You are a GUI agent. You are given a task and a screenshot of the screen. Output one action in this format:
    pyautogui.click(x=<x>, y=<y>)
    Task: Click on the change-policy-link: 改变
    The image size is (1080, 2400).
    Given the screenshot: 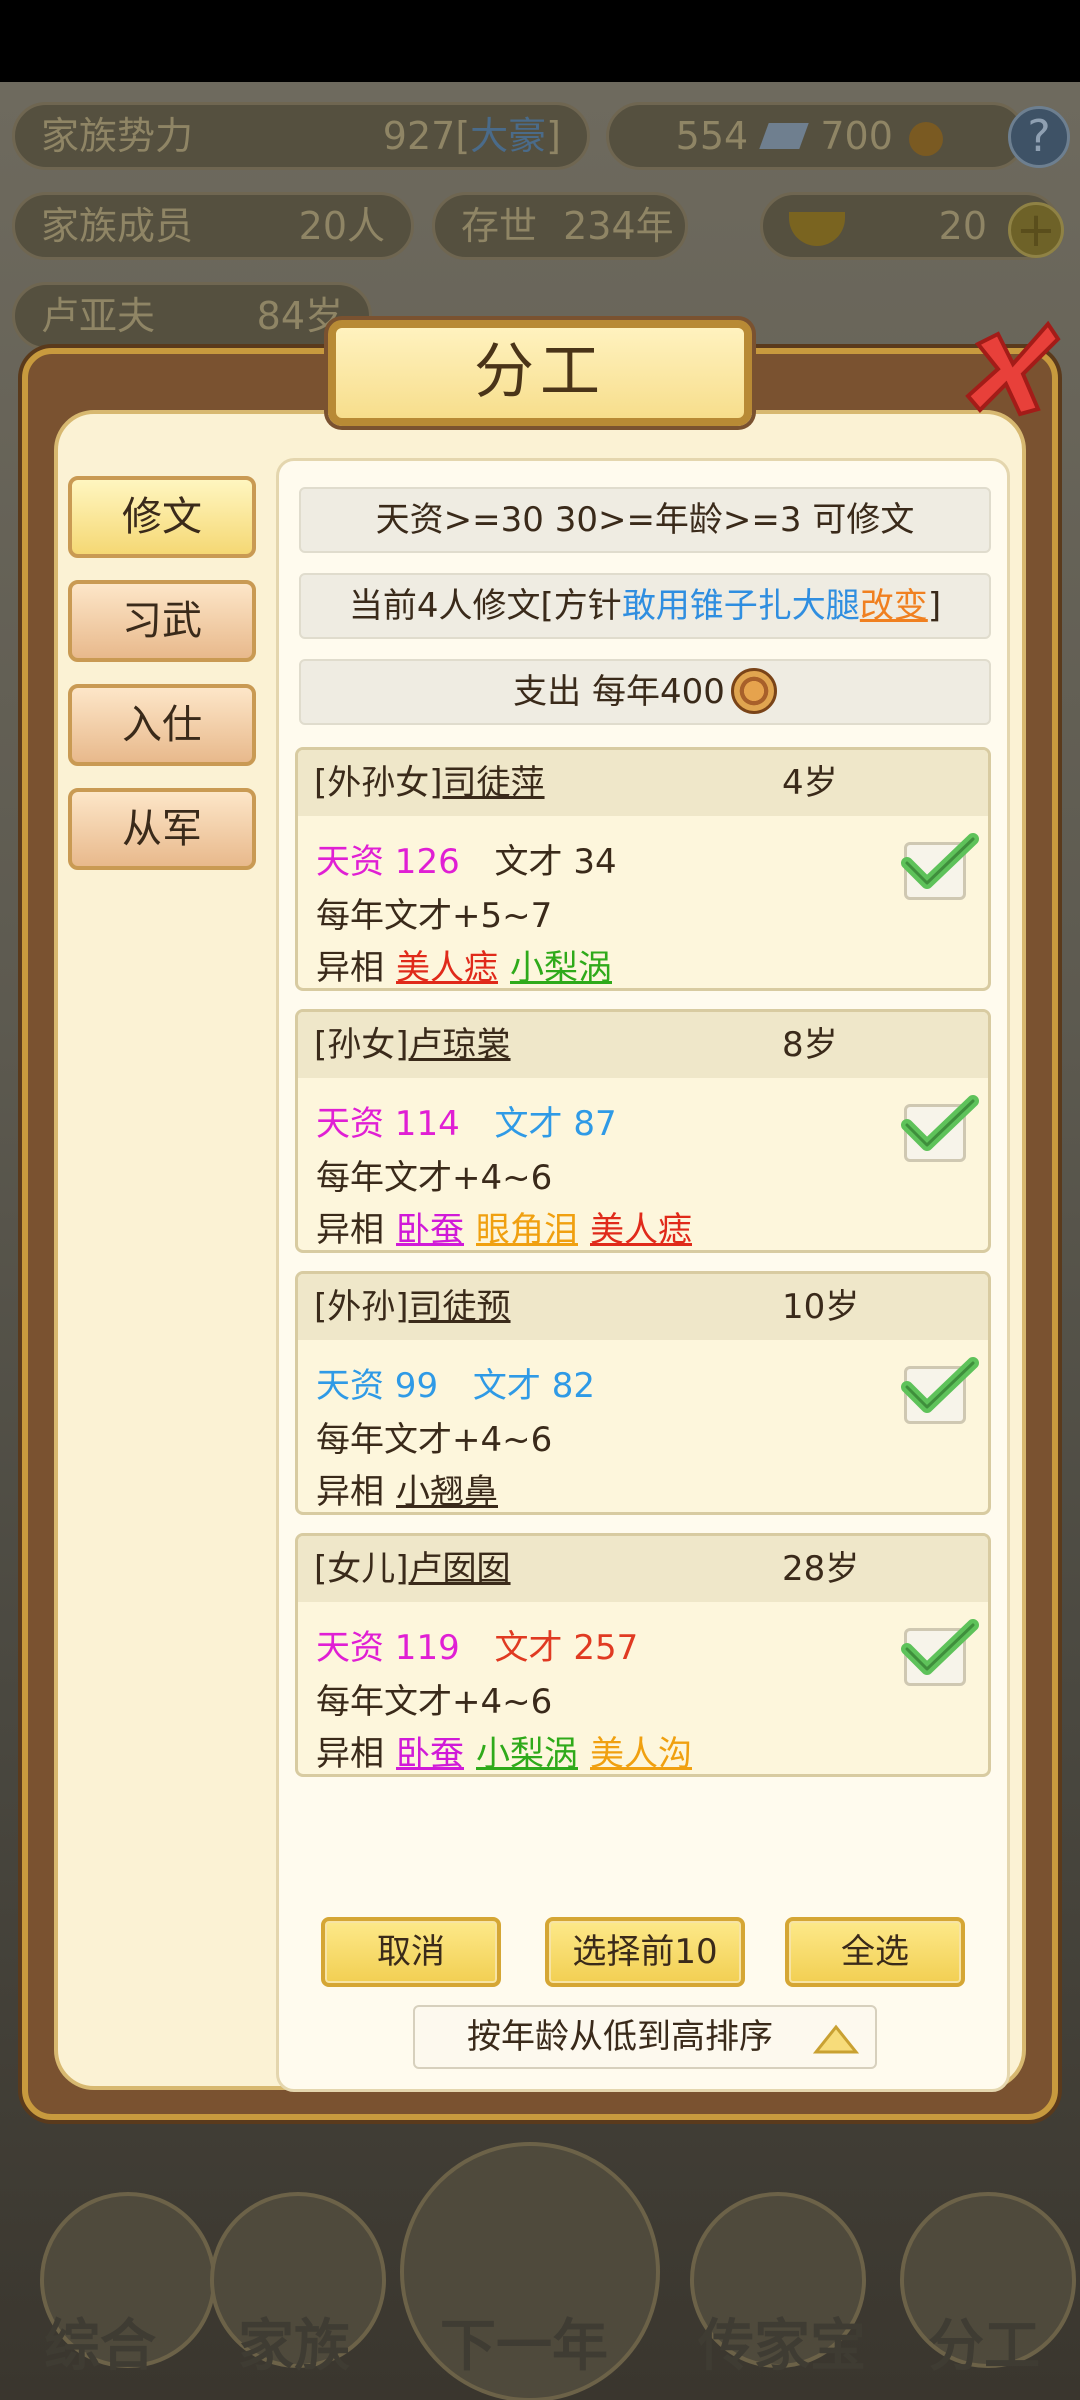 What is the action you would take?
    pyautogui.click(x=894, y=606)
    